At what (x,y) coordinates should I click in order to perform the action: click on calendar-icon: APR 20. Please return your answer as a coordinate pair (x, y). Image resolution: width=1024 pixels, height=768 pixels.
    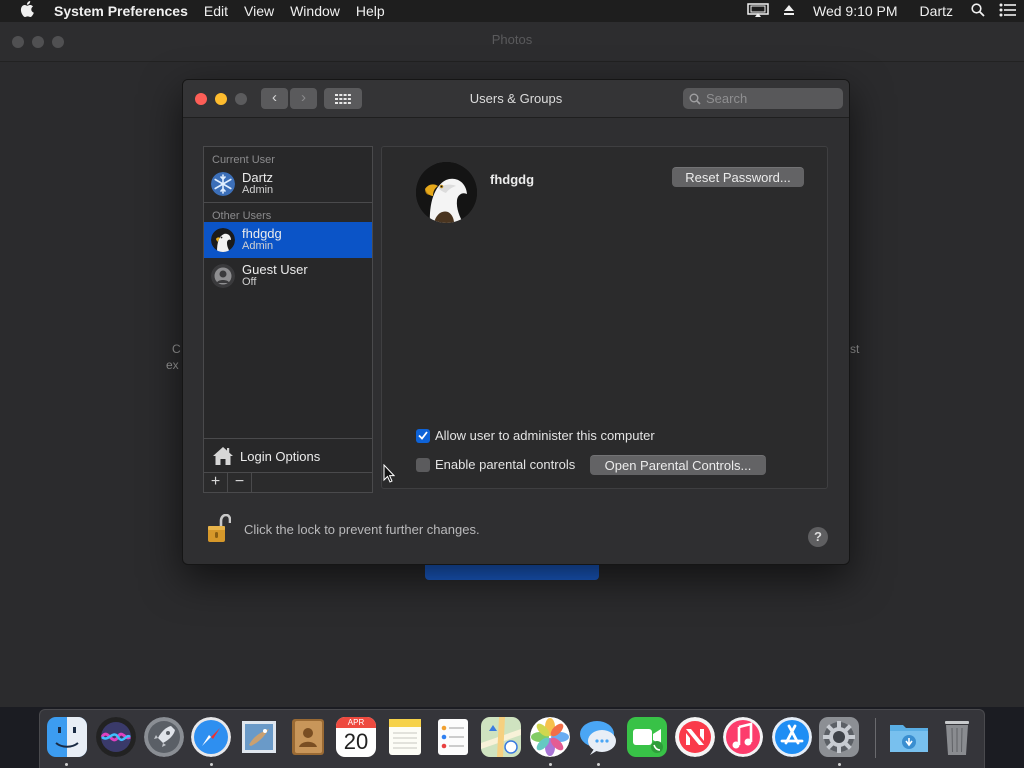
    Looking at the image, I should click on (356, 737).